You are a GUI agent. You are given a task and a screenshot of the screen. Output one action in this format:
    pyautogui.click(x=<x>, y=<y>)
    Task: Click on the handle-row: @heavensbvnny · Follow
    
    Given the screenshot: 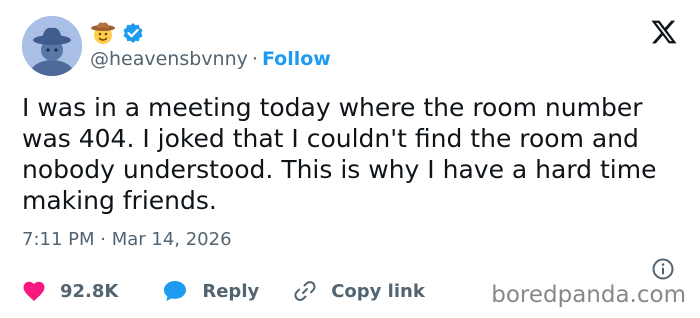 What is the action you would take?
    pyautogui.click(x=210, y=59)
    